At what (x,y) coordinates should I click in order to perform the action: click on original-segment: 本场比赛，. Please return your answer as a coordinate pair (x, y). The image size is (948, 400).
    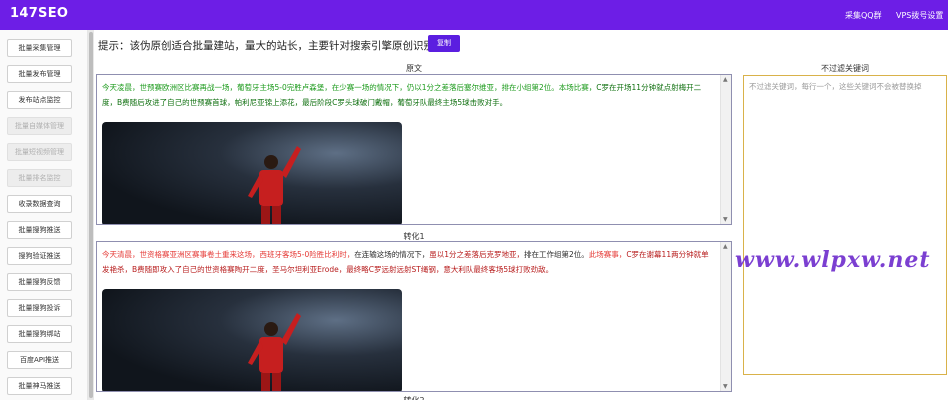
    Looking at the image, I should click on (577, 87).